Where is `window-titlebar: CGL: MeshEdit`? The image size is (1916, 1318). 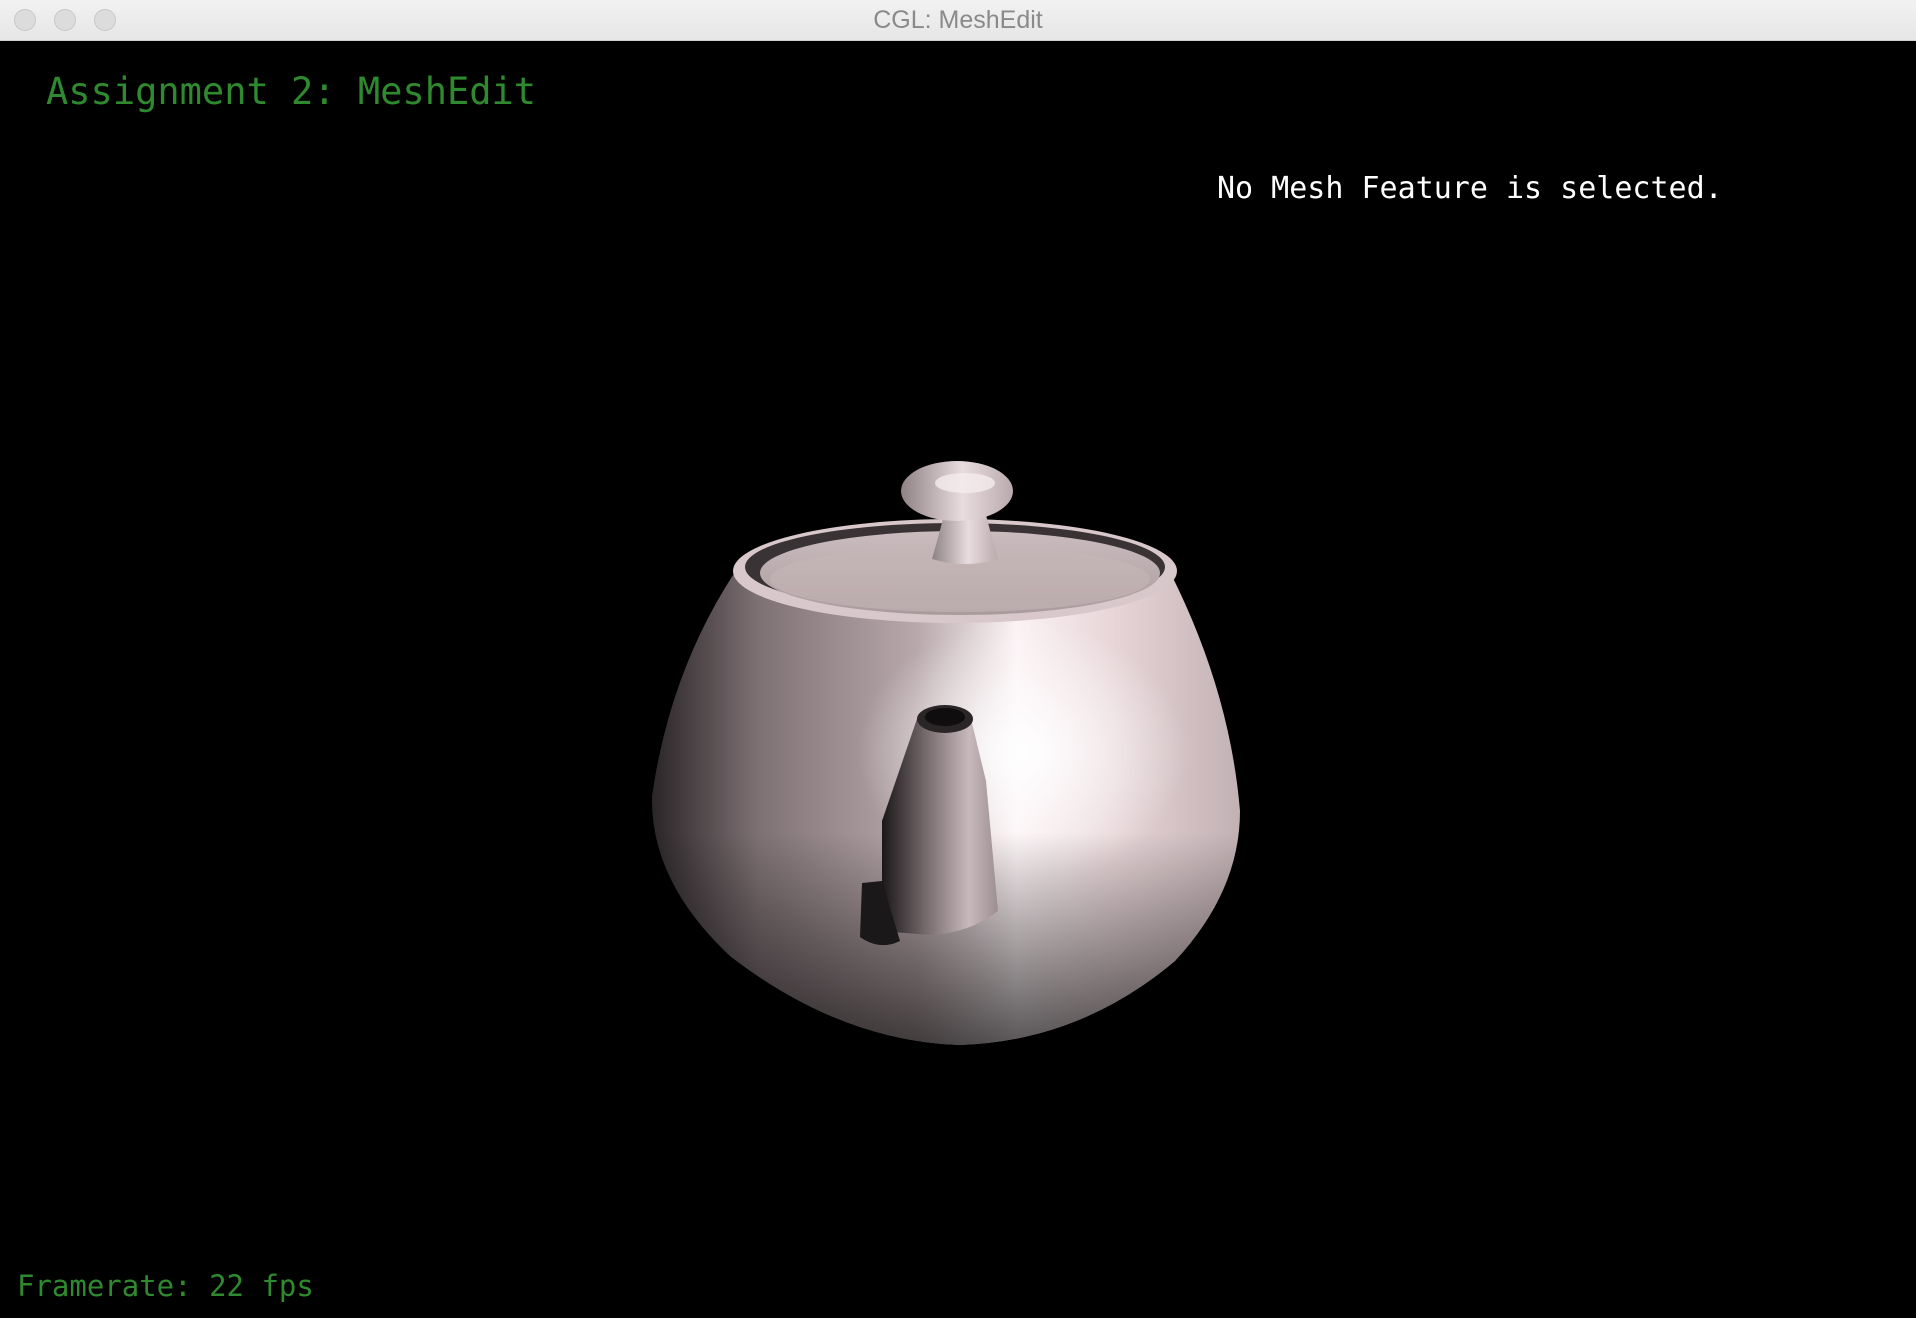
window-titlebar: CGL: MeshEdit is located at coordinates (958, 20).